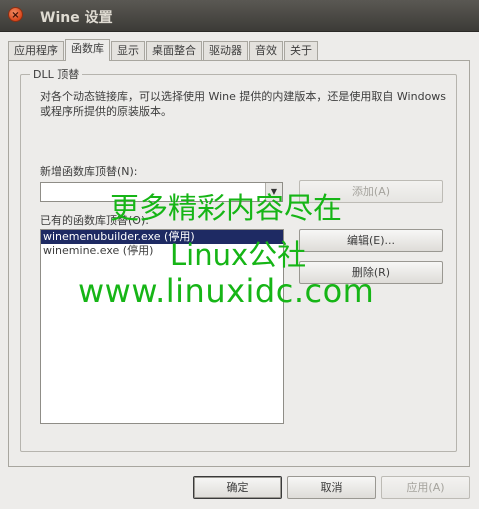  I want to click on tab-about: 关于, so click(301, 51).